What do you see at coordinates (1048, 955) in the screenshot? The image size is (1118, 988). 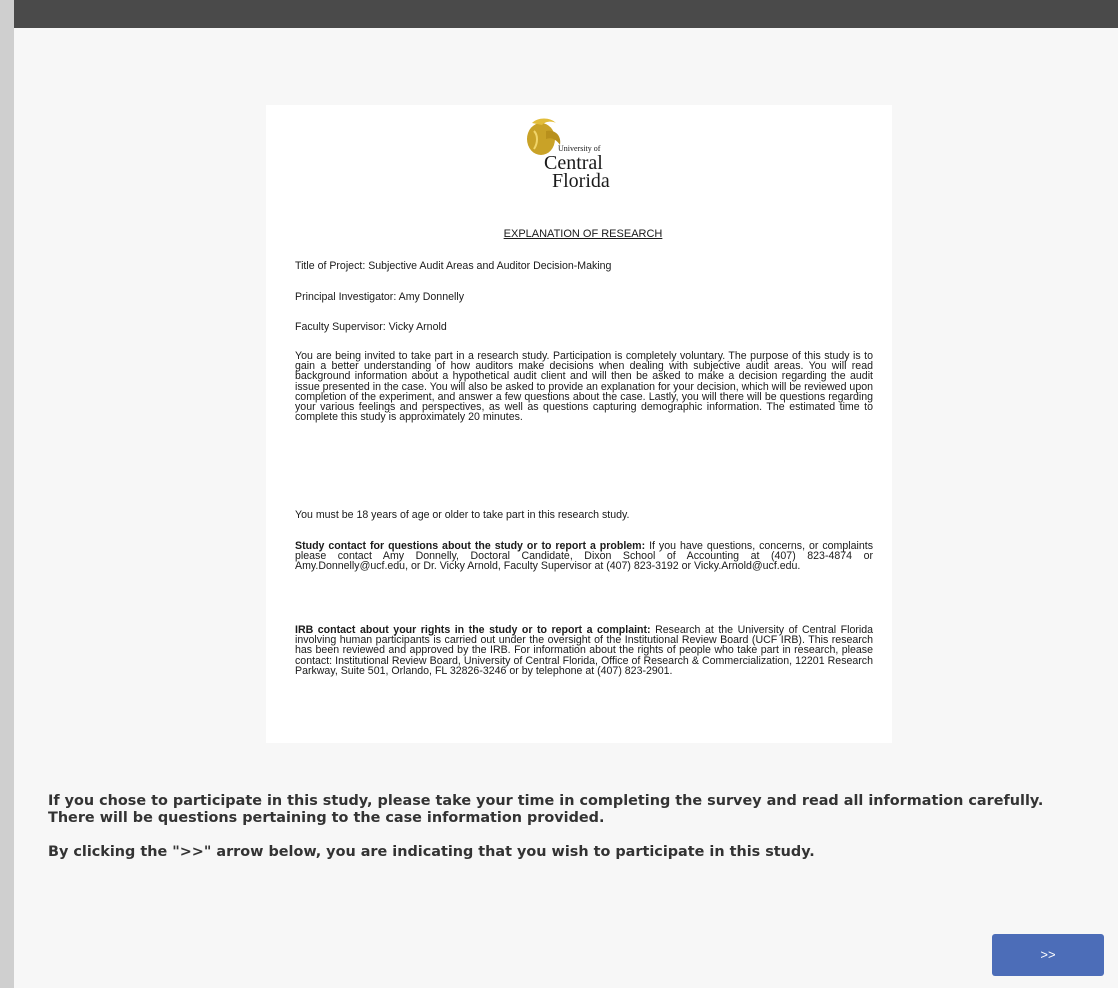 I see `next-button: >>` at bounding box center [1048, 955].